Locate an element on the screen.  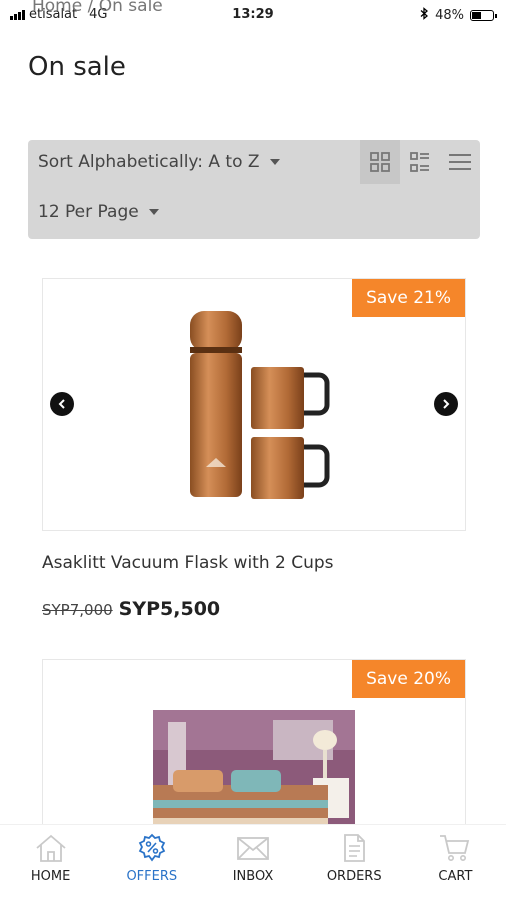
breadcrumb: Home / On sale is located at coordinates (97, 8).